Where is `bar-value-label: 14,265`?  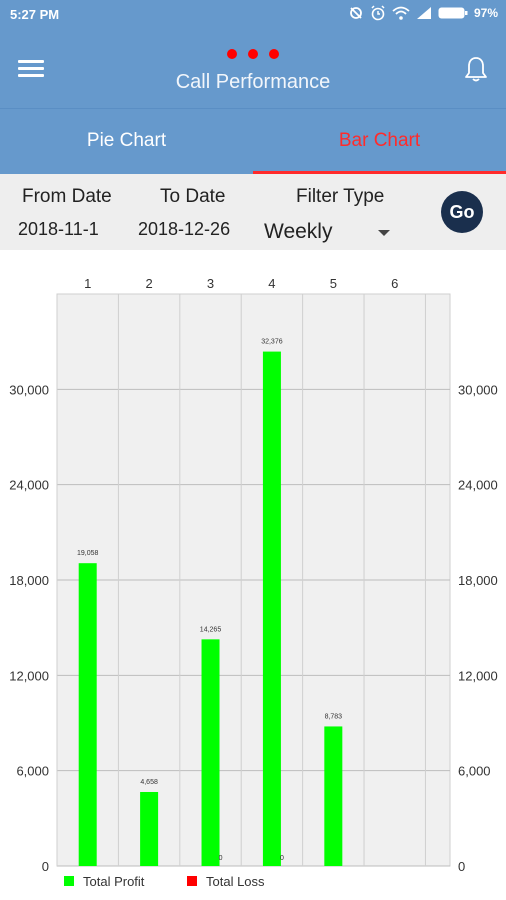 bar-value-label: 14,265 is located at coordinates (211, 629).